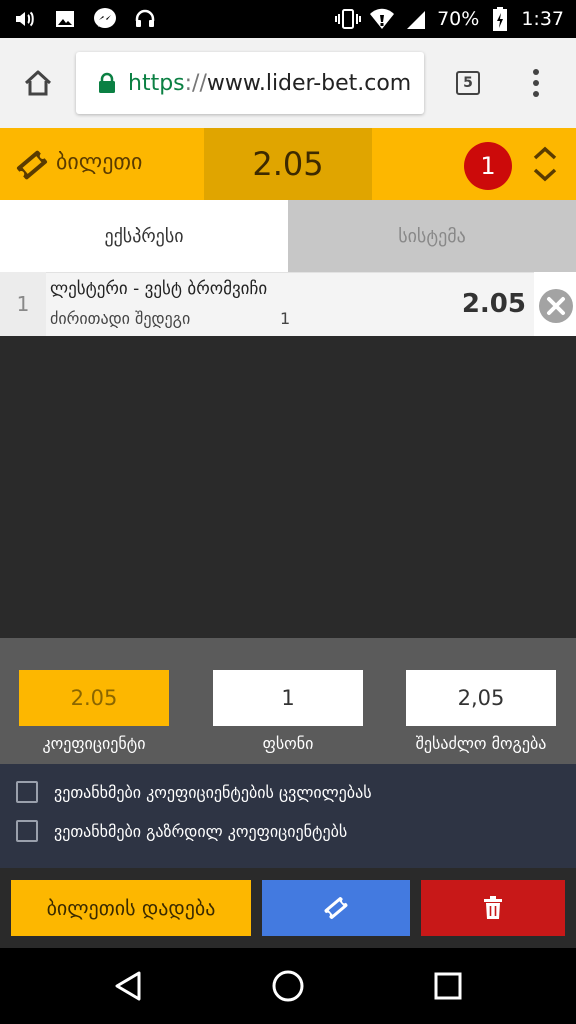  I want to click on delete-ticket-button, so click(493, 908).